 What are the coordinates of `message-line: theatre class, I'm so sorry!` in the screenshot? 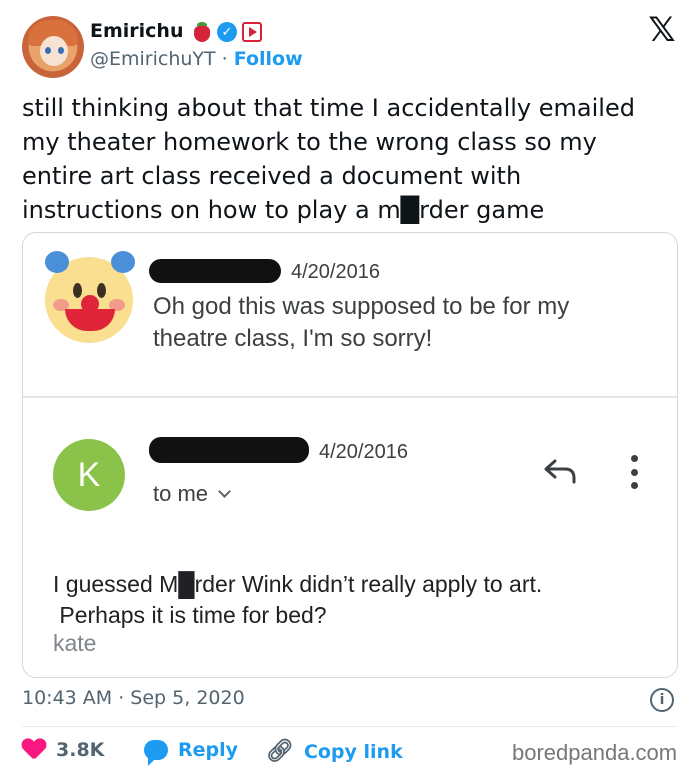 It's located at (293, 338).